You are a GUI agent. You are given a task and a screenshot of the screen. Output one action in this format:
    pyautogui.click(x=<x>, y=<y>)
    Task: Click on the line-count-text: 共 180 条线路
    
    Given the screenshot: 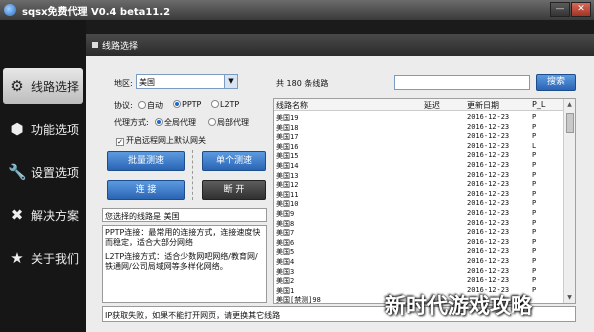 What is the action you would take?
    pyautogui.click(x=302, y=83)
    